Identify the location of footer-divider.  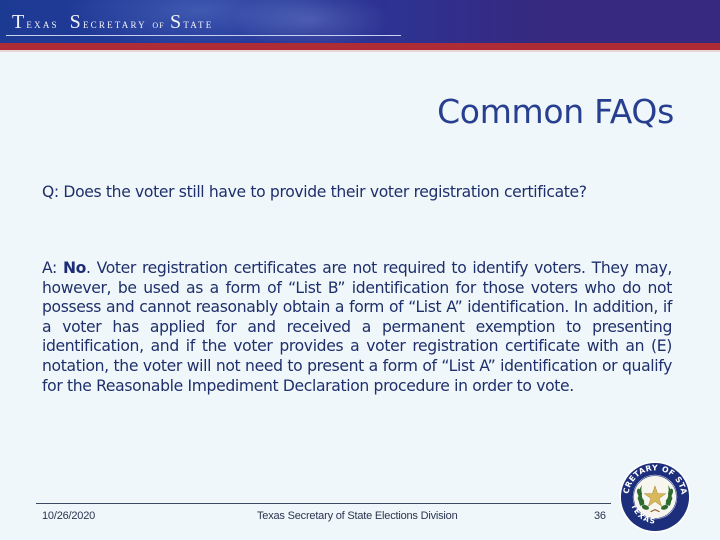
(323, 503).